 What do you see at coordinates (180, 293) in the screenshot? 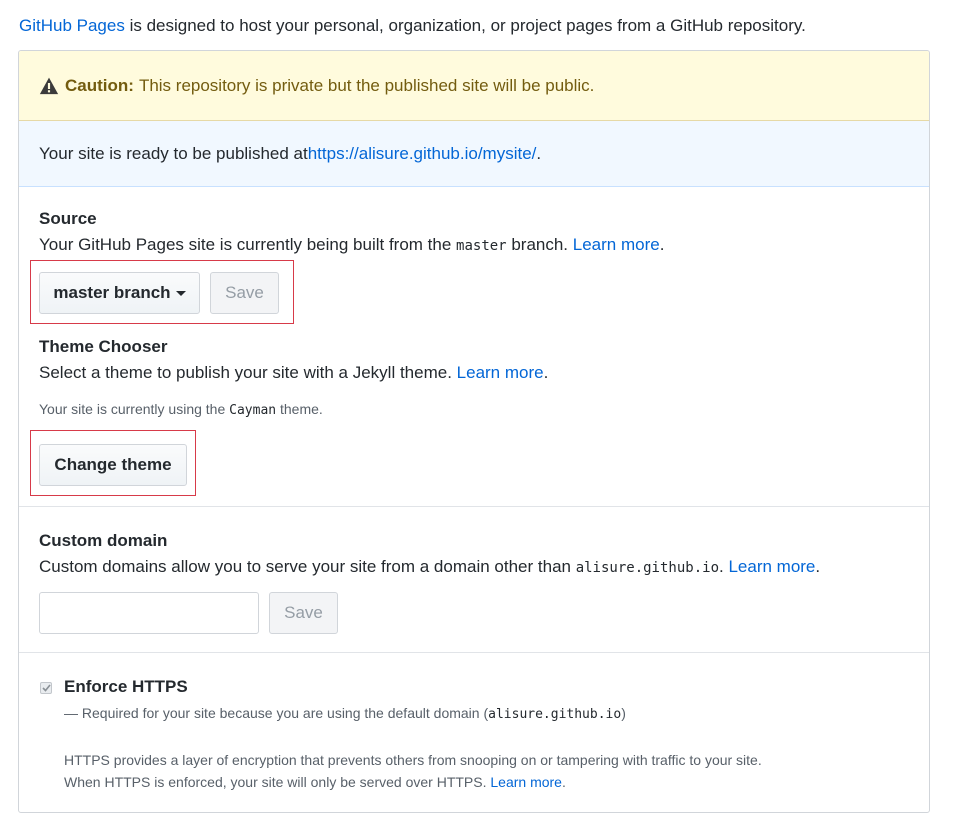
I see `caret-down-icon` at bounding box center [180, 293].